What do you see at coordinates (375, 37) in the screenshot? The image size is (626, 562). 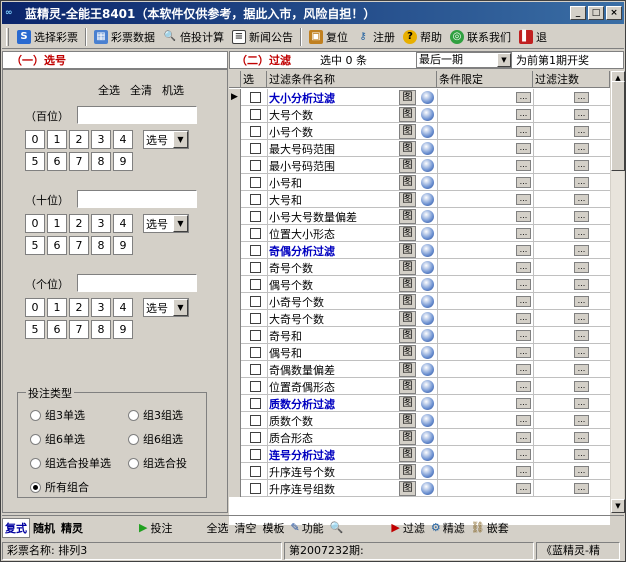 I see `register-button: ⚷ 注册` at bounding box center [375, 37].